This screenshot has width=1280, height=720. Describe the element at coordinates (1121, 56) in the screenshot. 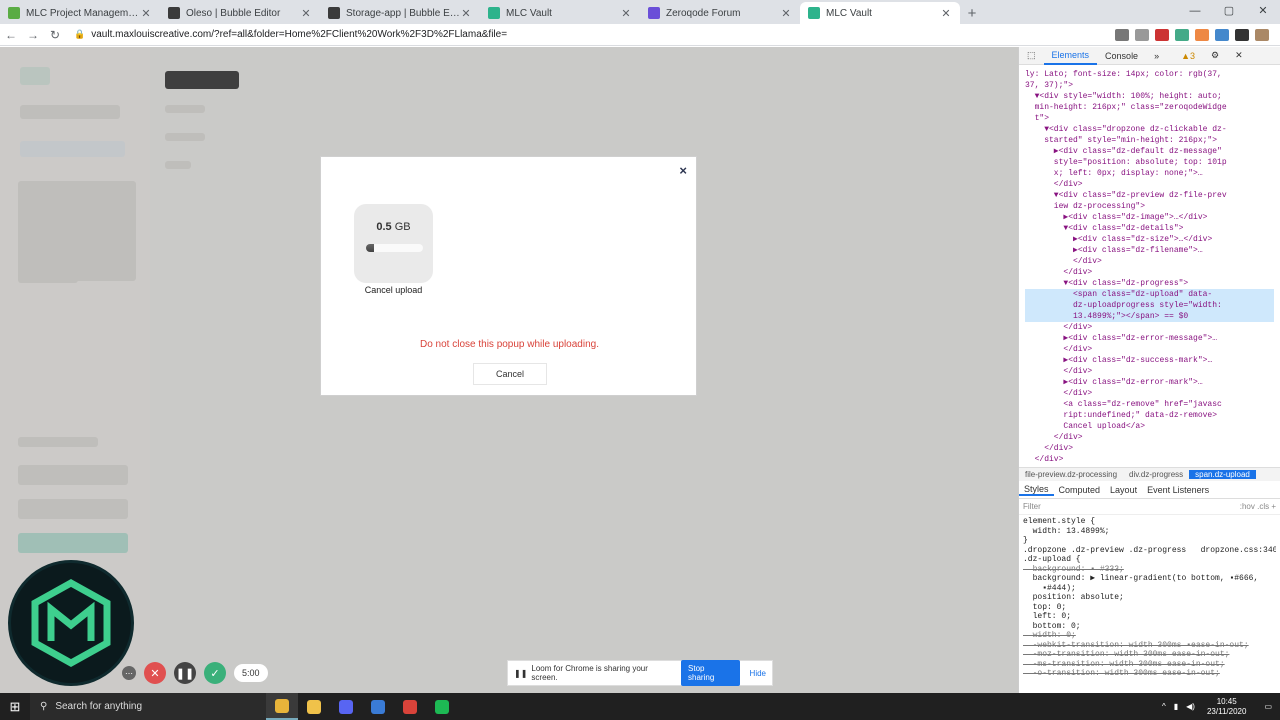

I see `tab-console: Console` at that location.